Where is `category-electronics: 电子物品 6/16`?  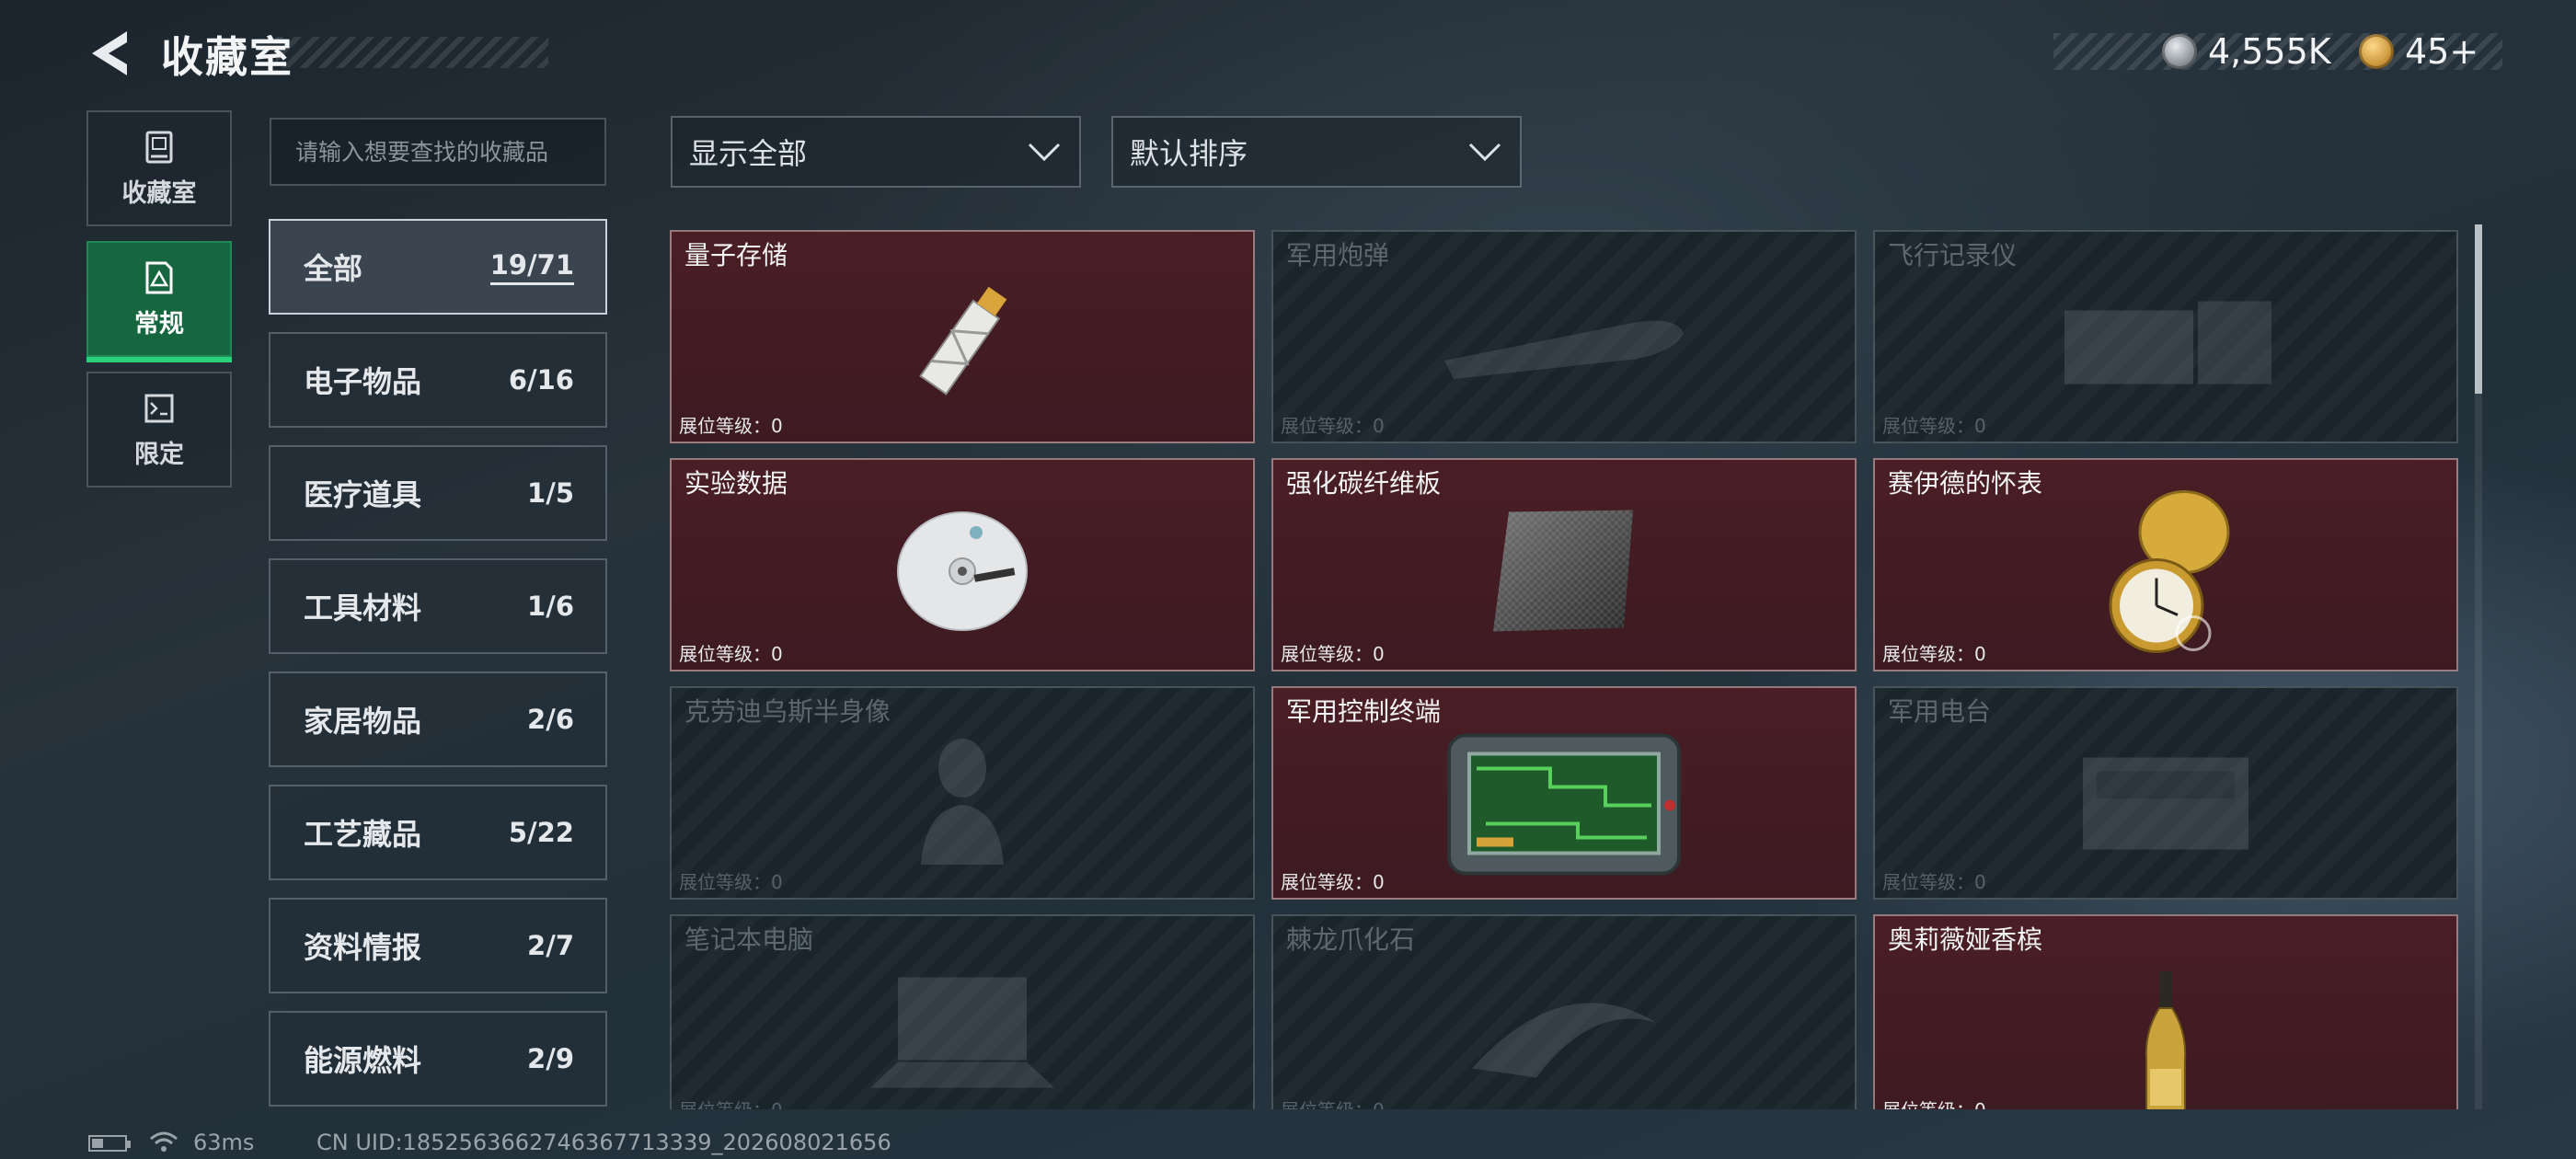 category-electronics: 电子物品 6/16 is located at coordinates (438, 380).